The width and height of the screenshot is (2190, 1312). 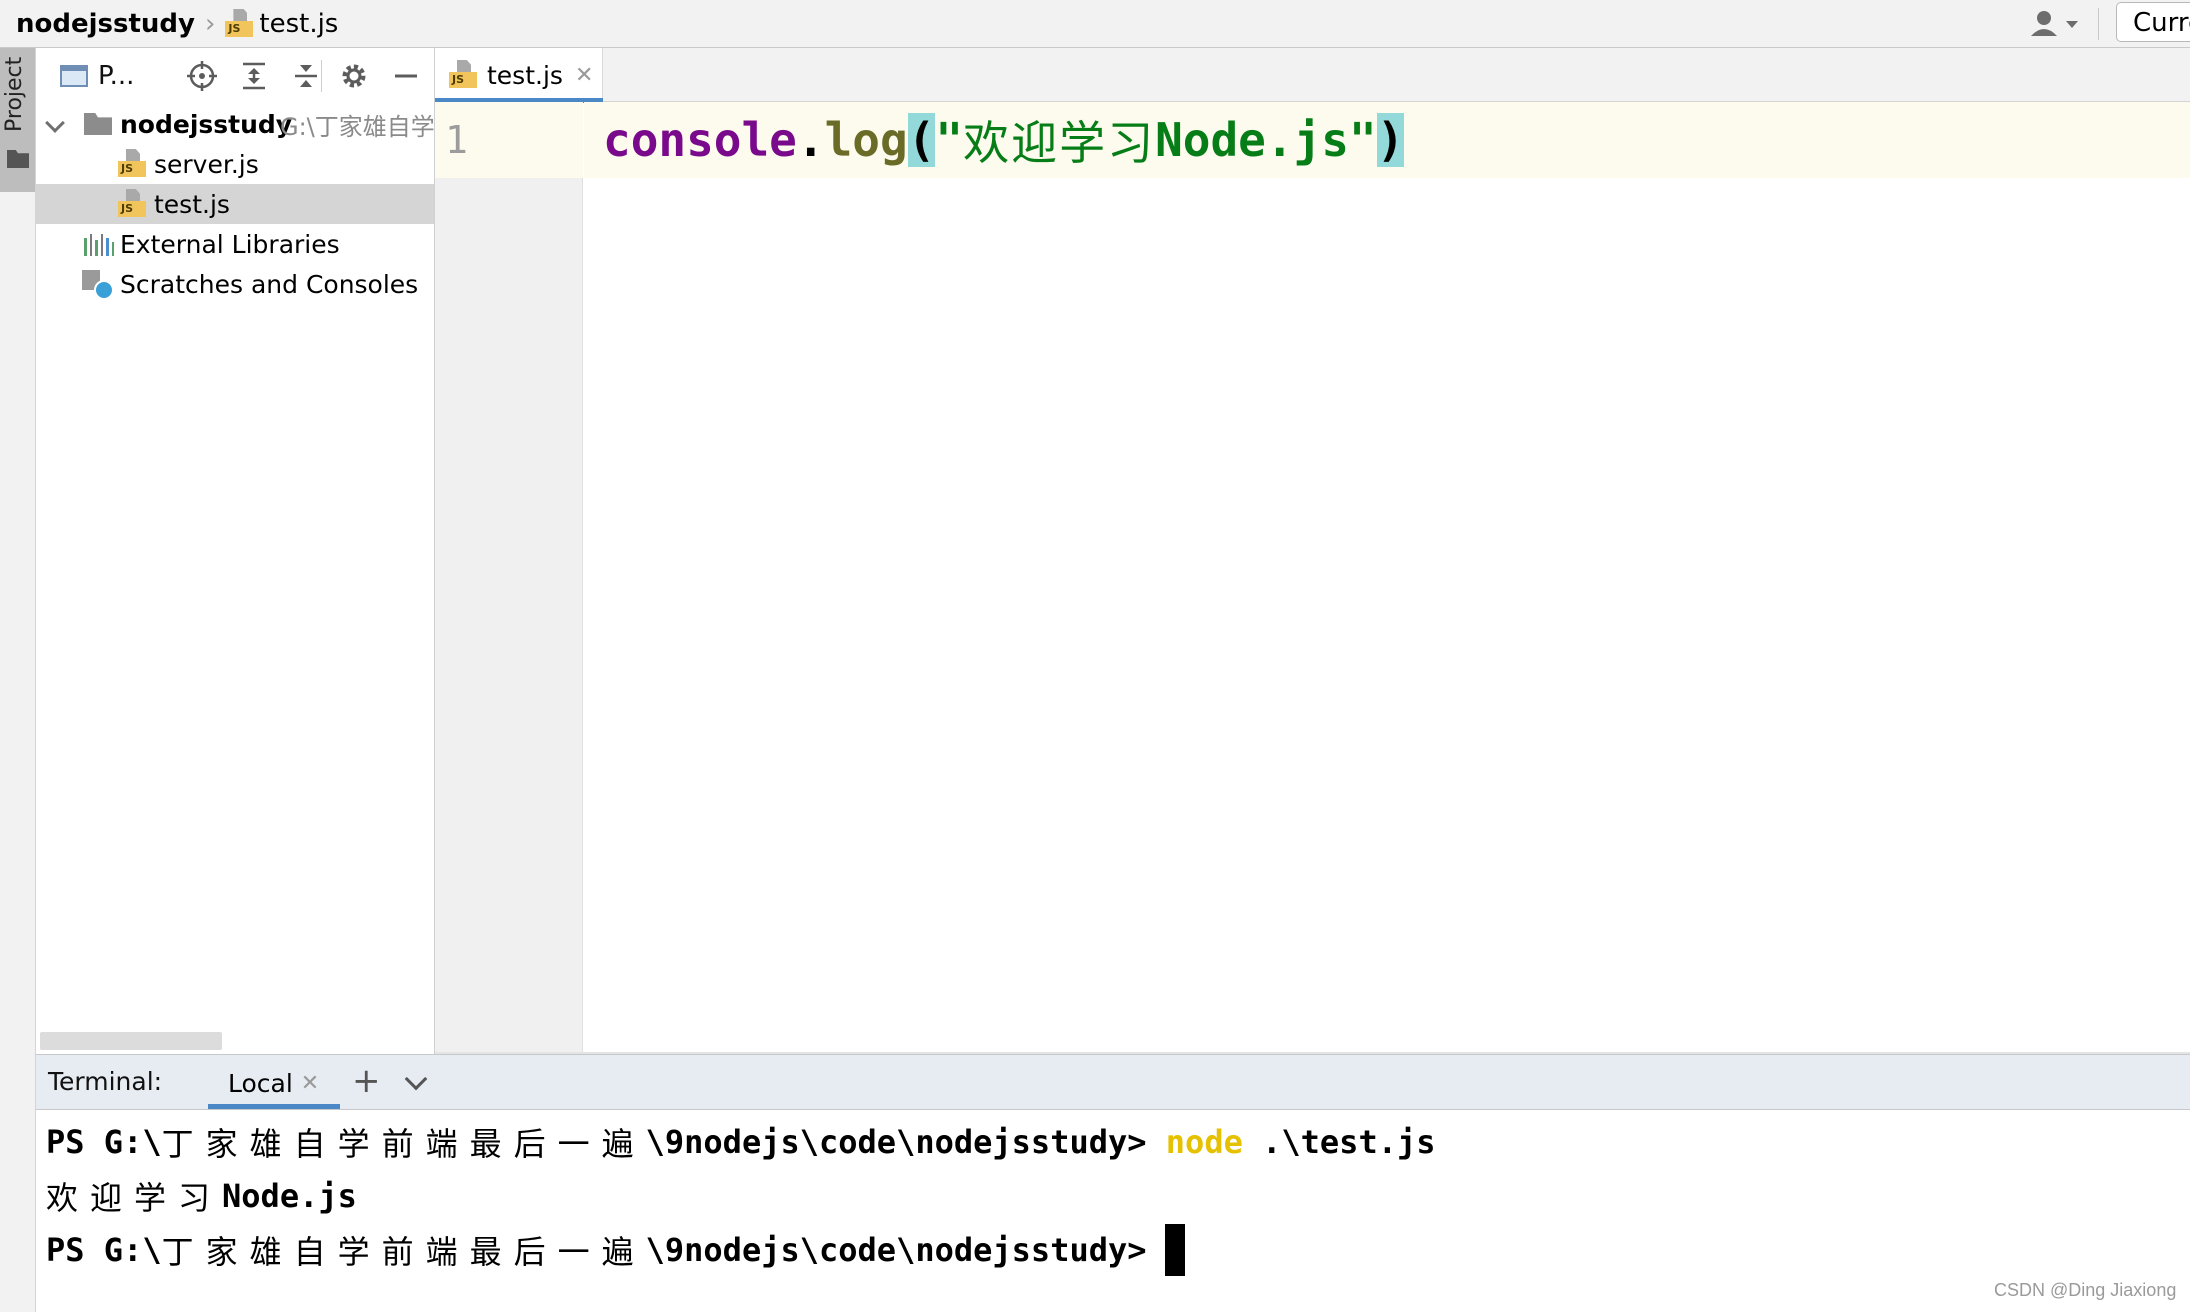 What do you see at coordinates (700, 140) in the screenshot?
I see `code-token-object: console` at bounding box center [700, 140].